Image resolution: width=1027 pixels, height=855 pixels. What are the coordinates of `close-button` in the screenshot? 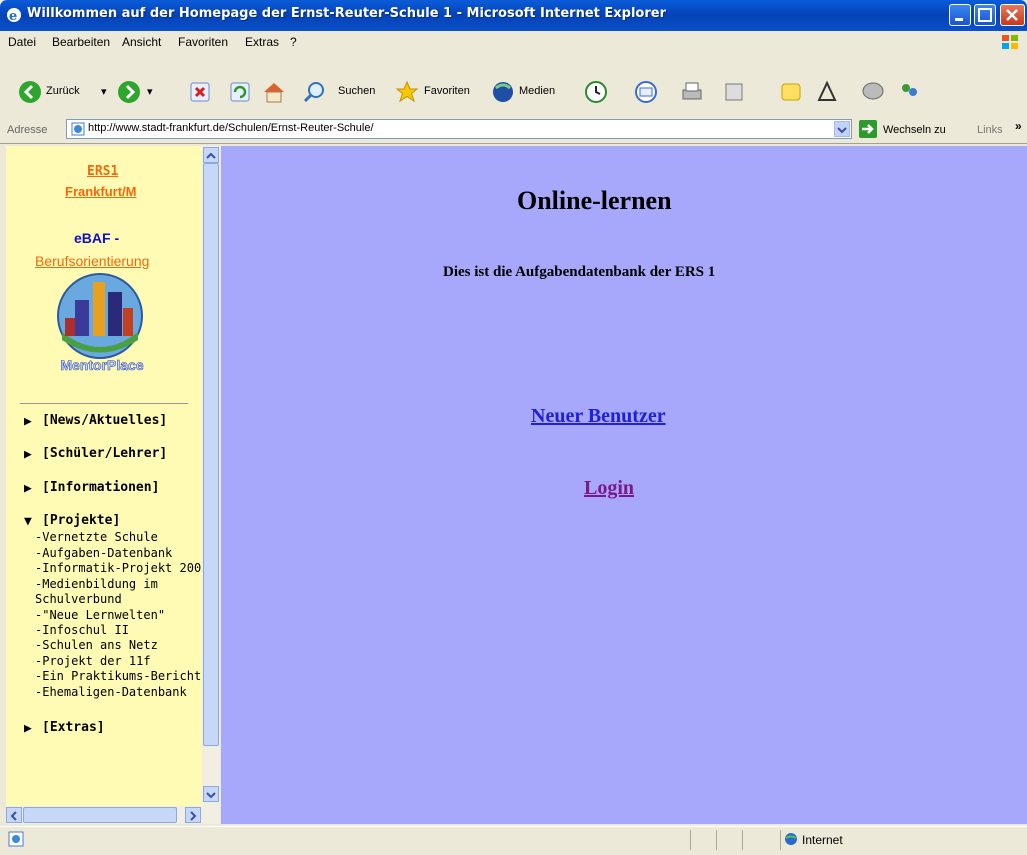 It's located at (1012, 15).